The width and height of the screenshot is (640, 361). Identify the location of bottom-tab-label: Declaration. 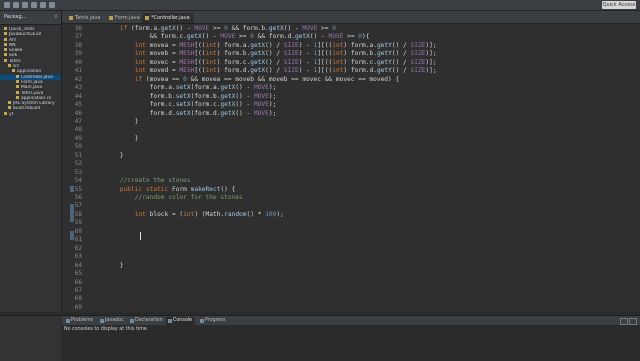
(149, 320).